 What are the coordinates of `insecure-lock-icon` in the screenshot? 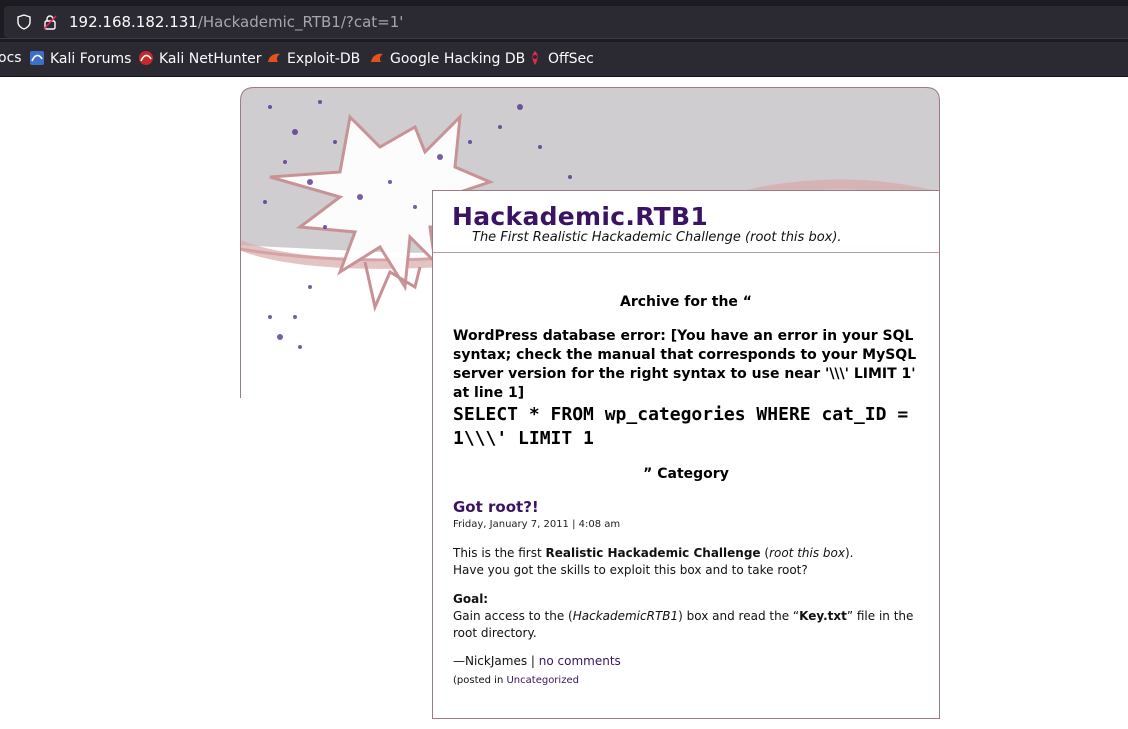 It's located at (50, 22).